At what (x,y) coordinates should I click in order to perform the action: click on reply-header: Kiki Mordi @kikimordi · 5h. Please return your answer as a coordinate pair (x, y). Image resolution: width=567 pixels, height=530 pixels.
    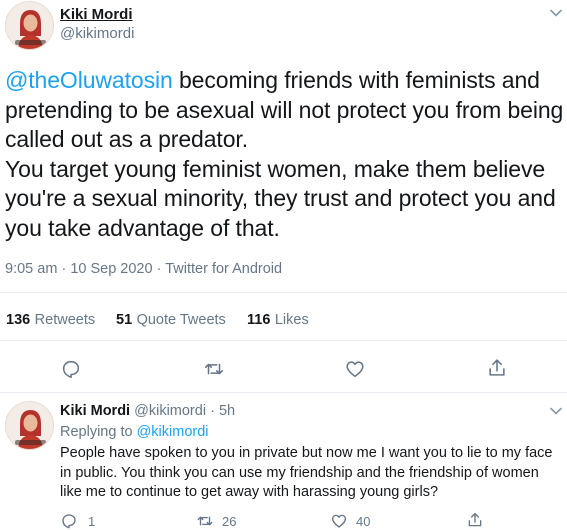
    Looking at the image, I should click on (147, 411).